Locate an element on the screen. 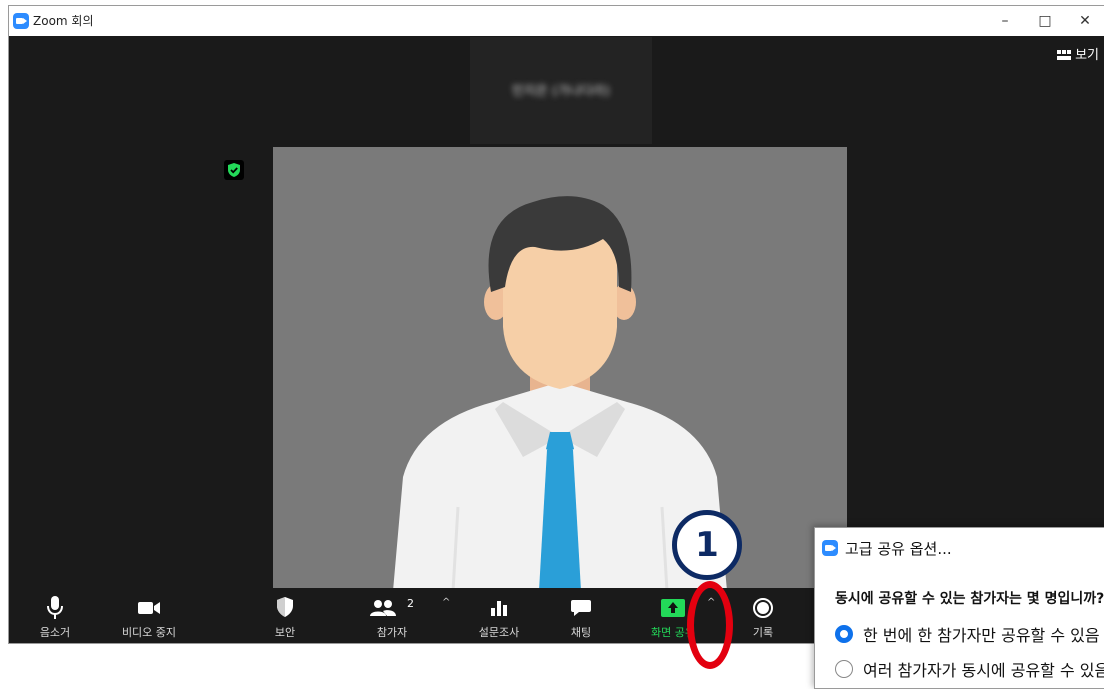  participant-thumbnail: 민지은 (가나다라) is located at coordinates (561, 90).